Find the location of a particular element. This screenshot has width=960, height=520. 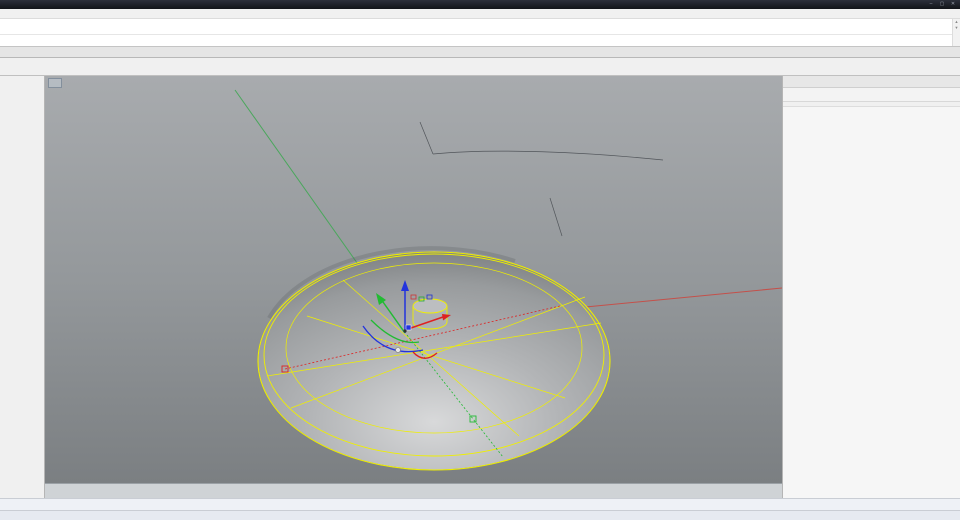

command-scrollbar: ▲ ▼ is located at coordinates (956, 32).